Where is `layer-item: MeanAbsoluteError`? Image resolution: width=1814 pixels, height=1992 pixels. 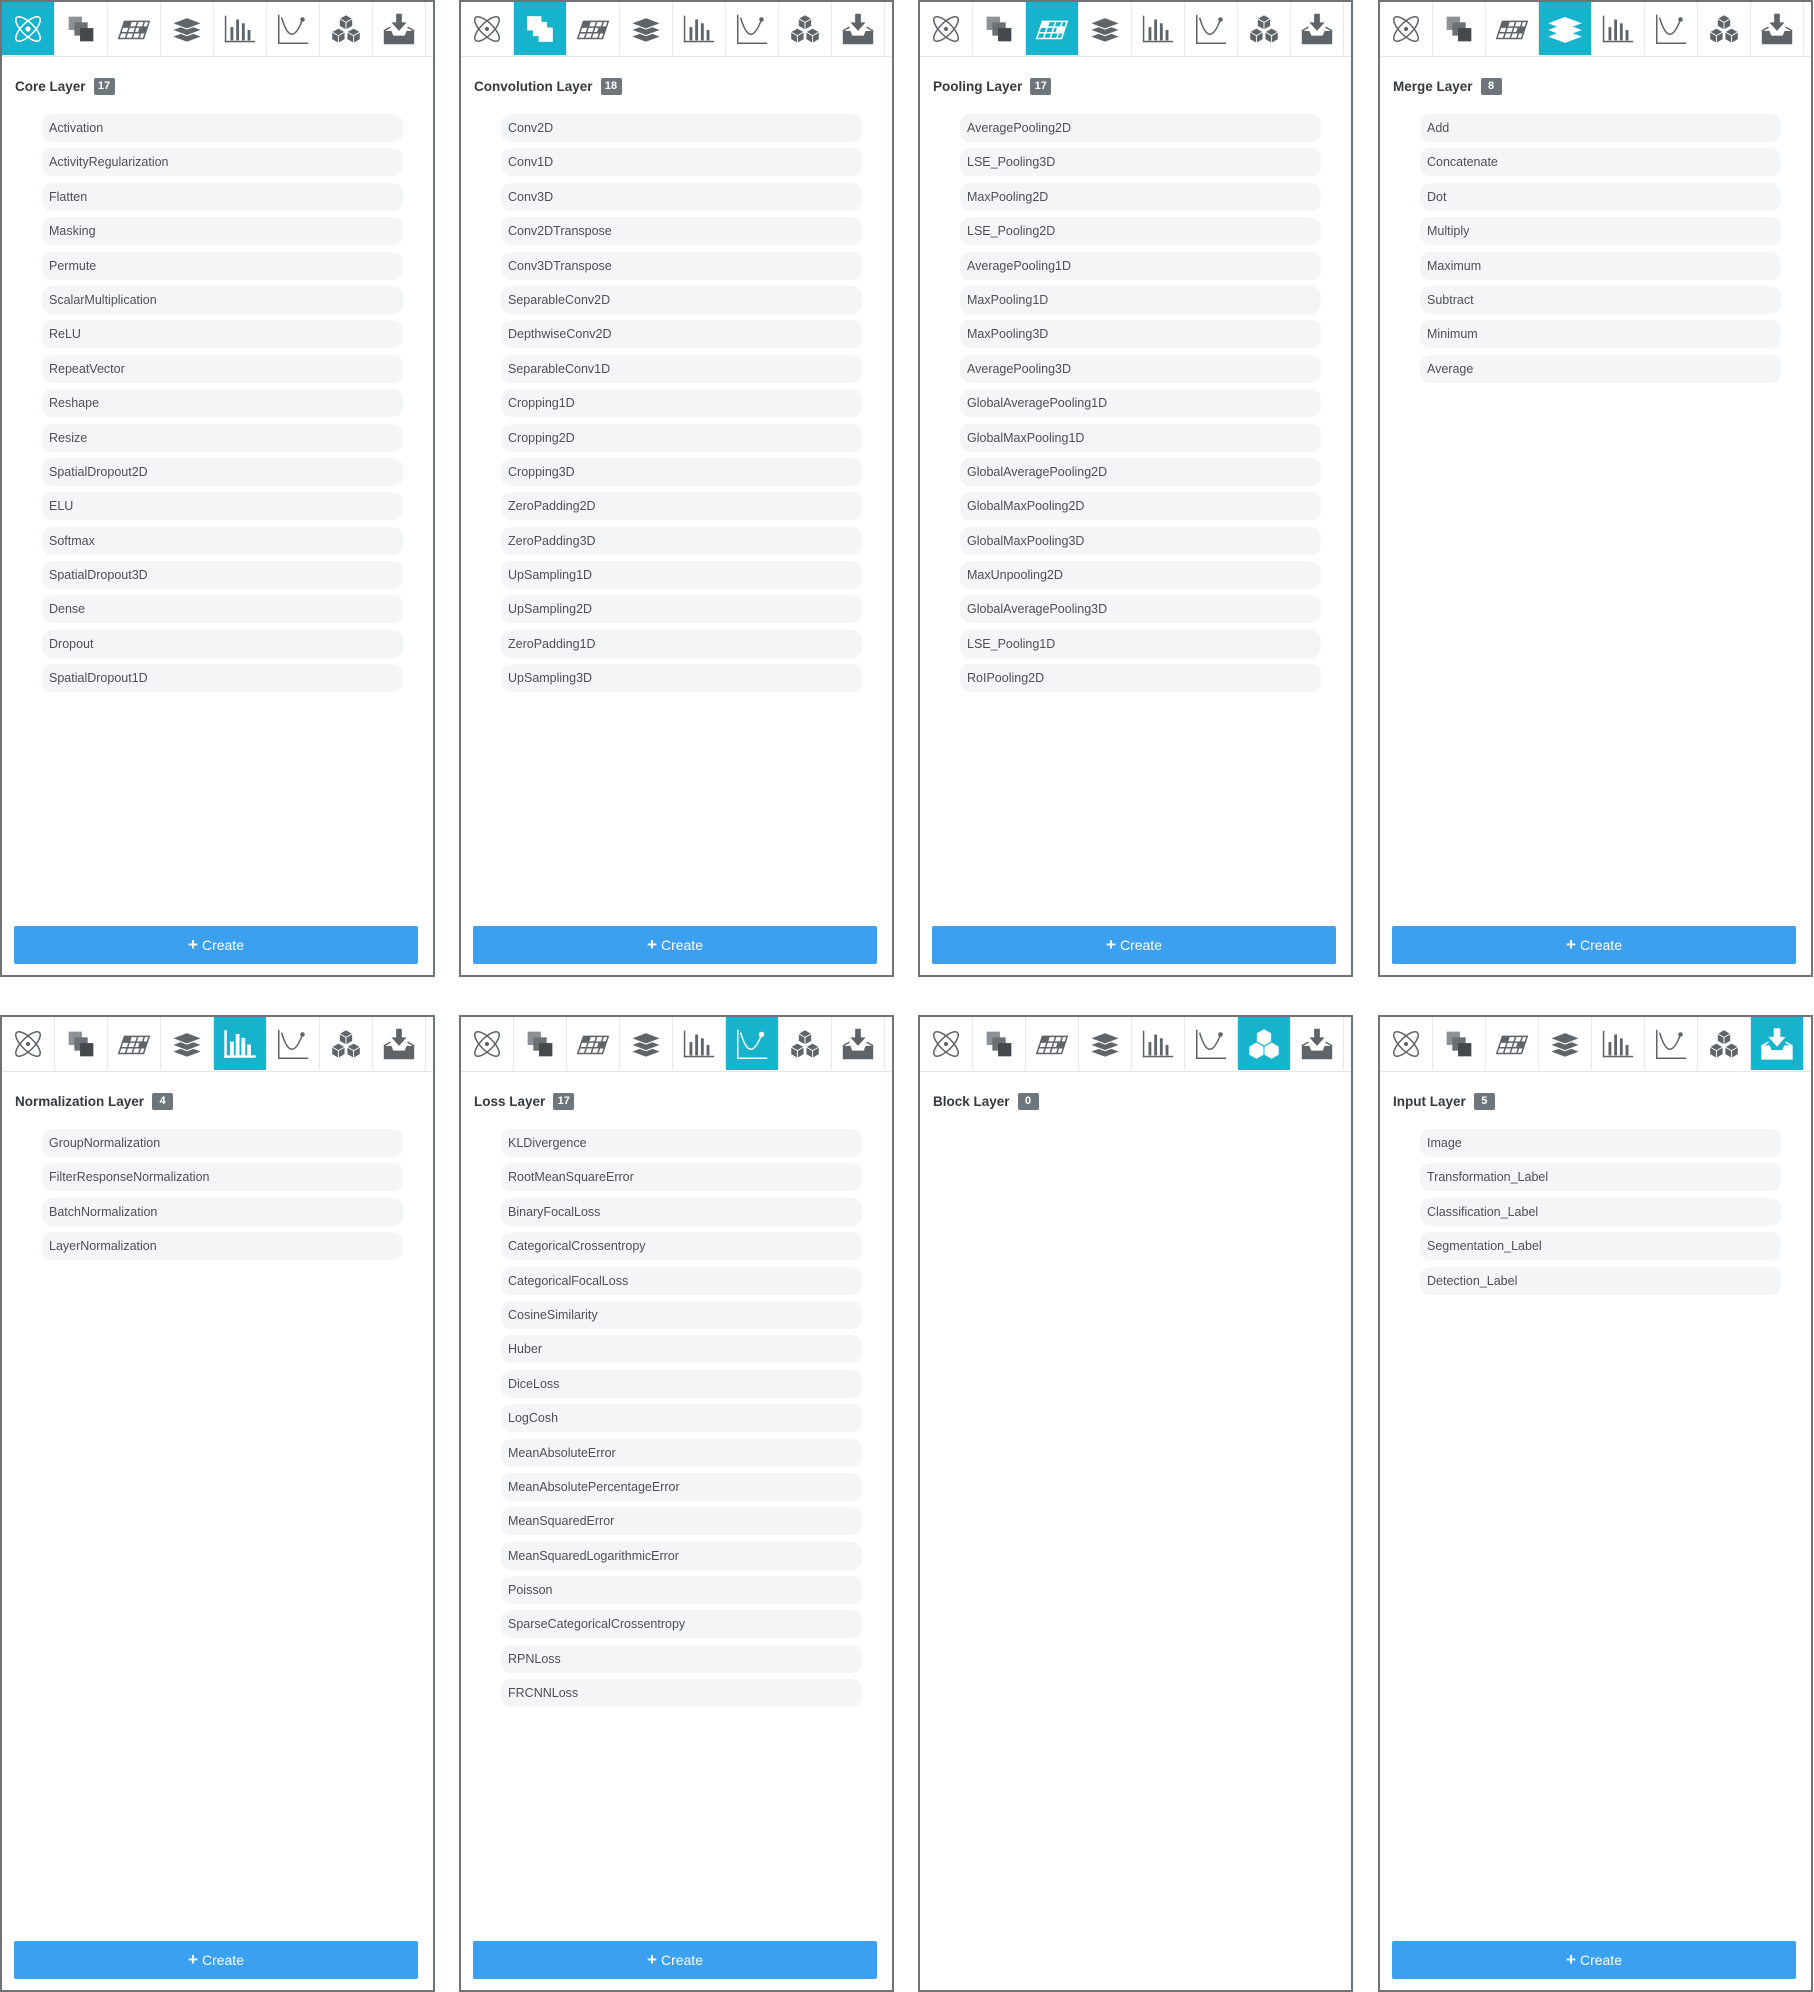
layer-item: MeanAbsoluteError is located at coordinates (681, 1452).